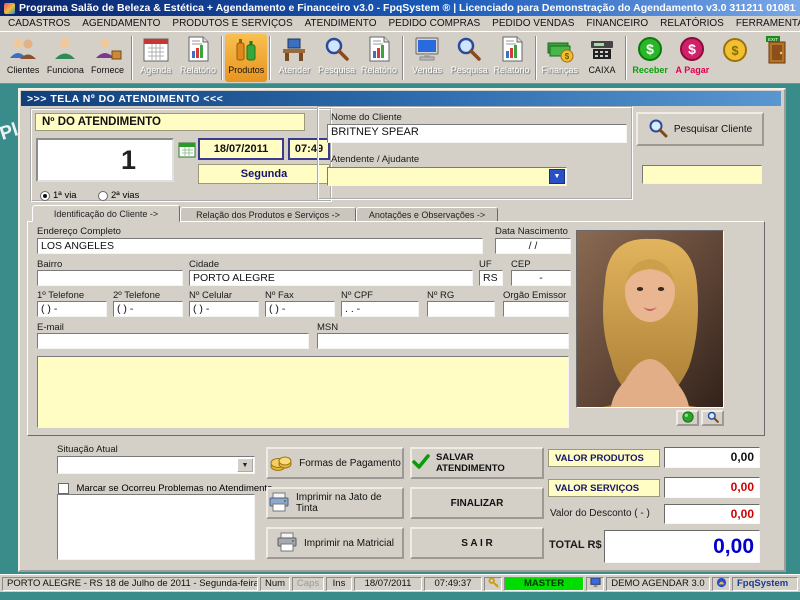 Image resolution: width=800 pixels, height=600 pixels. Describe the element at coordinates (735, 50) in the screenshot. I see `gold-coin-icon: $` at that location.